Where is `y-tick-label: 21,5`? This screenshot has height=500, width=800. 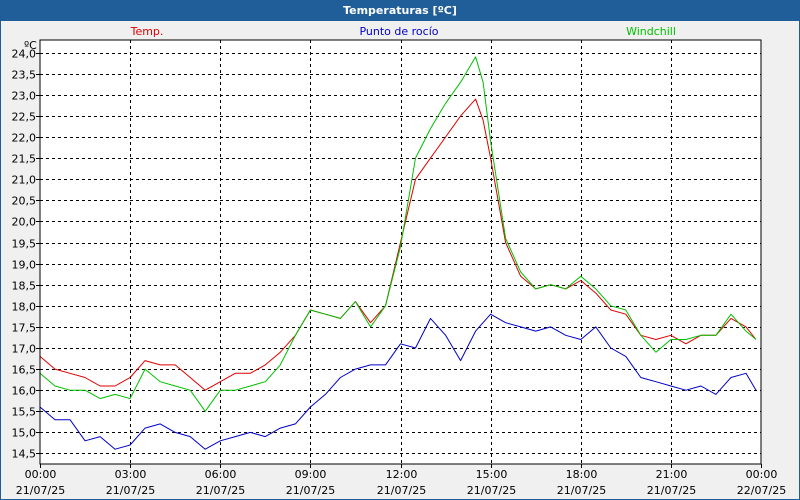
y-tick-label: 21,5 is located at coordinates (24, 159).